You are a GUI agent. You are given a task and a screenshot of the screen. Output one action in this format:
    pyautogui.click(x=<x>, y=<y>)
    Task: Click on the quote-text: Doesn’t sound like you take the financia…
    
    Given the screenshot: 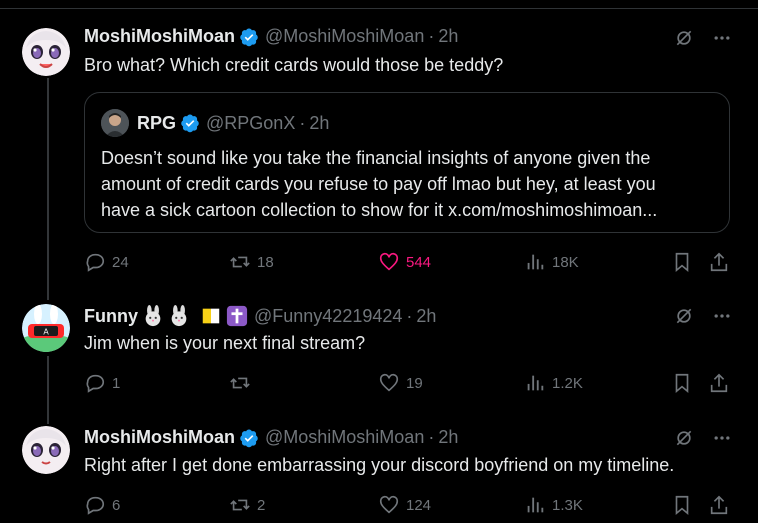 What is the action you would take?
    pyautogui.click(x=408, y=184)
    